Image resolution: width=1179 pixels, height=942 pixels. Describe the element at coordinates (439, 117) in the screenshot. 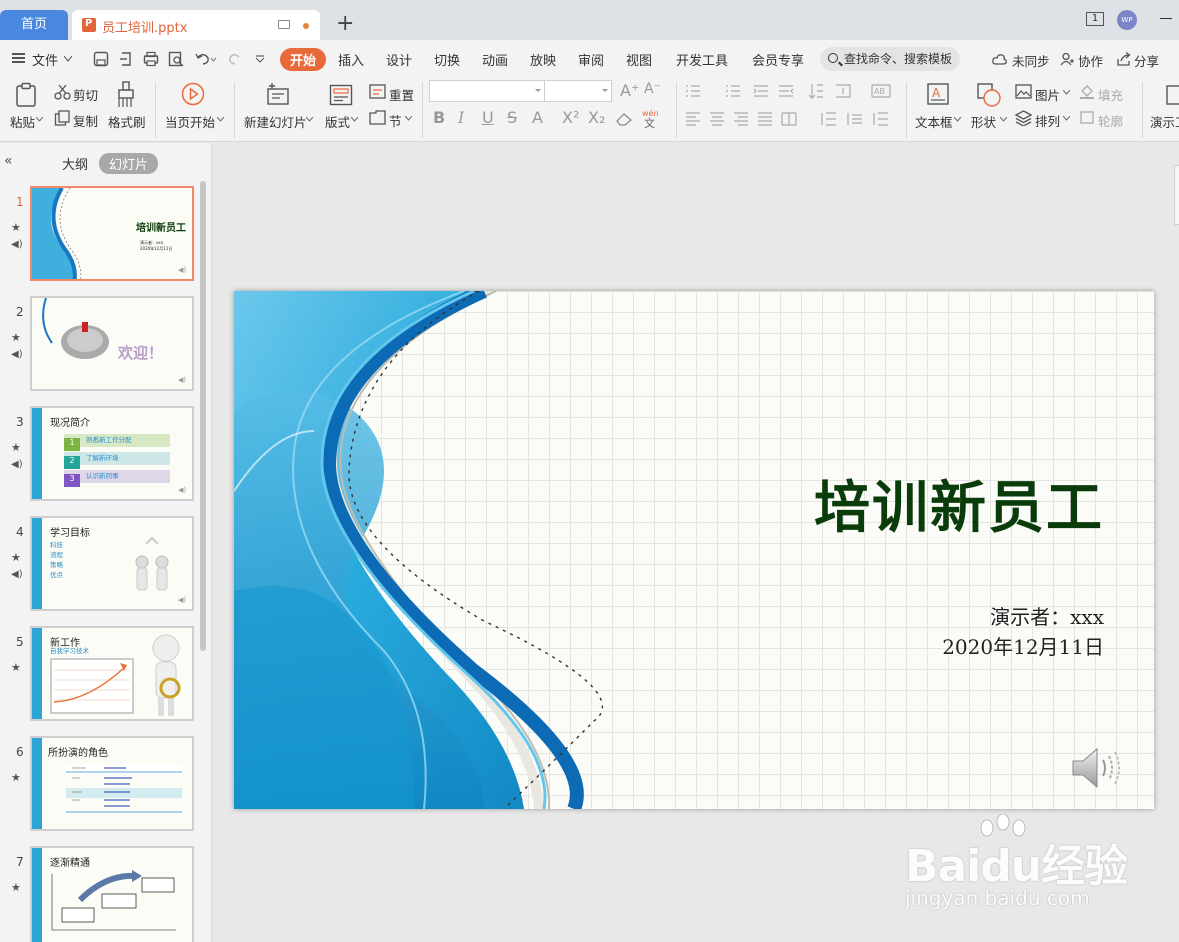

I see `bold-icon: B` at that location.